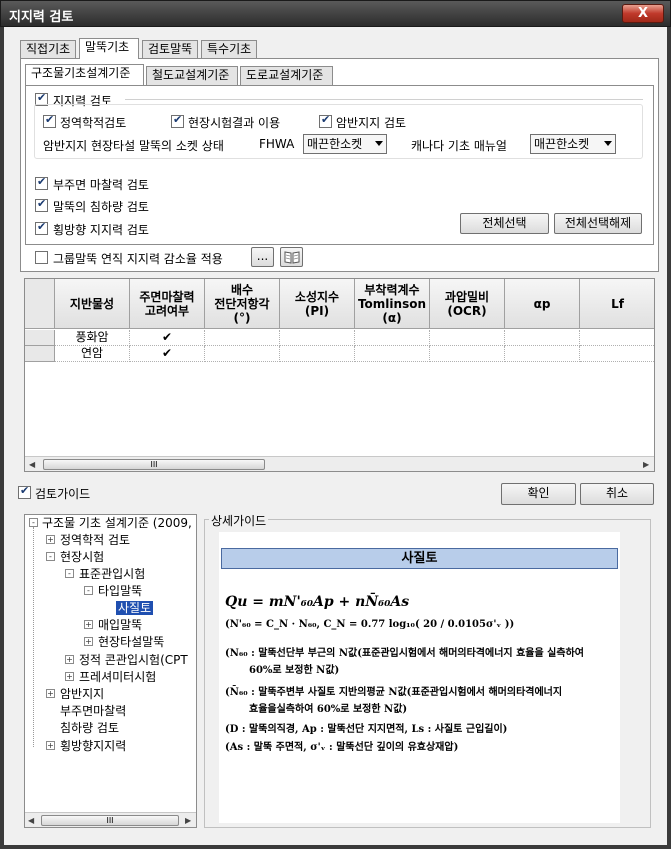 The width and height of the screenshot is (671, 849). Describe the element at coordinates (170, 49) in the screenshot. I see `tab-review-pile: 검토말뚝` at that location.